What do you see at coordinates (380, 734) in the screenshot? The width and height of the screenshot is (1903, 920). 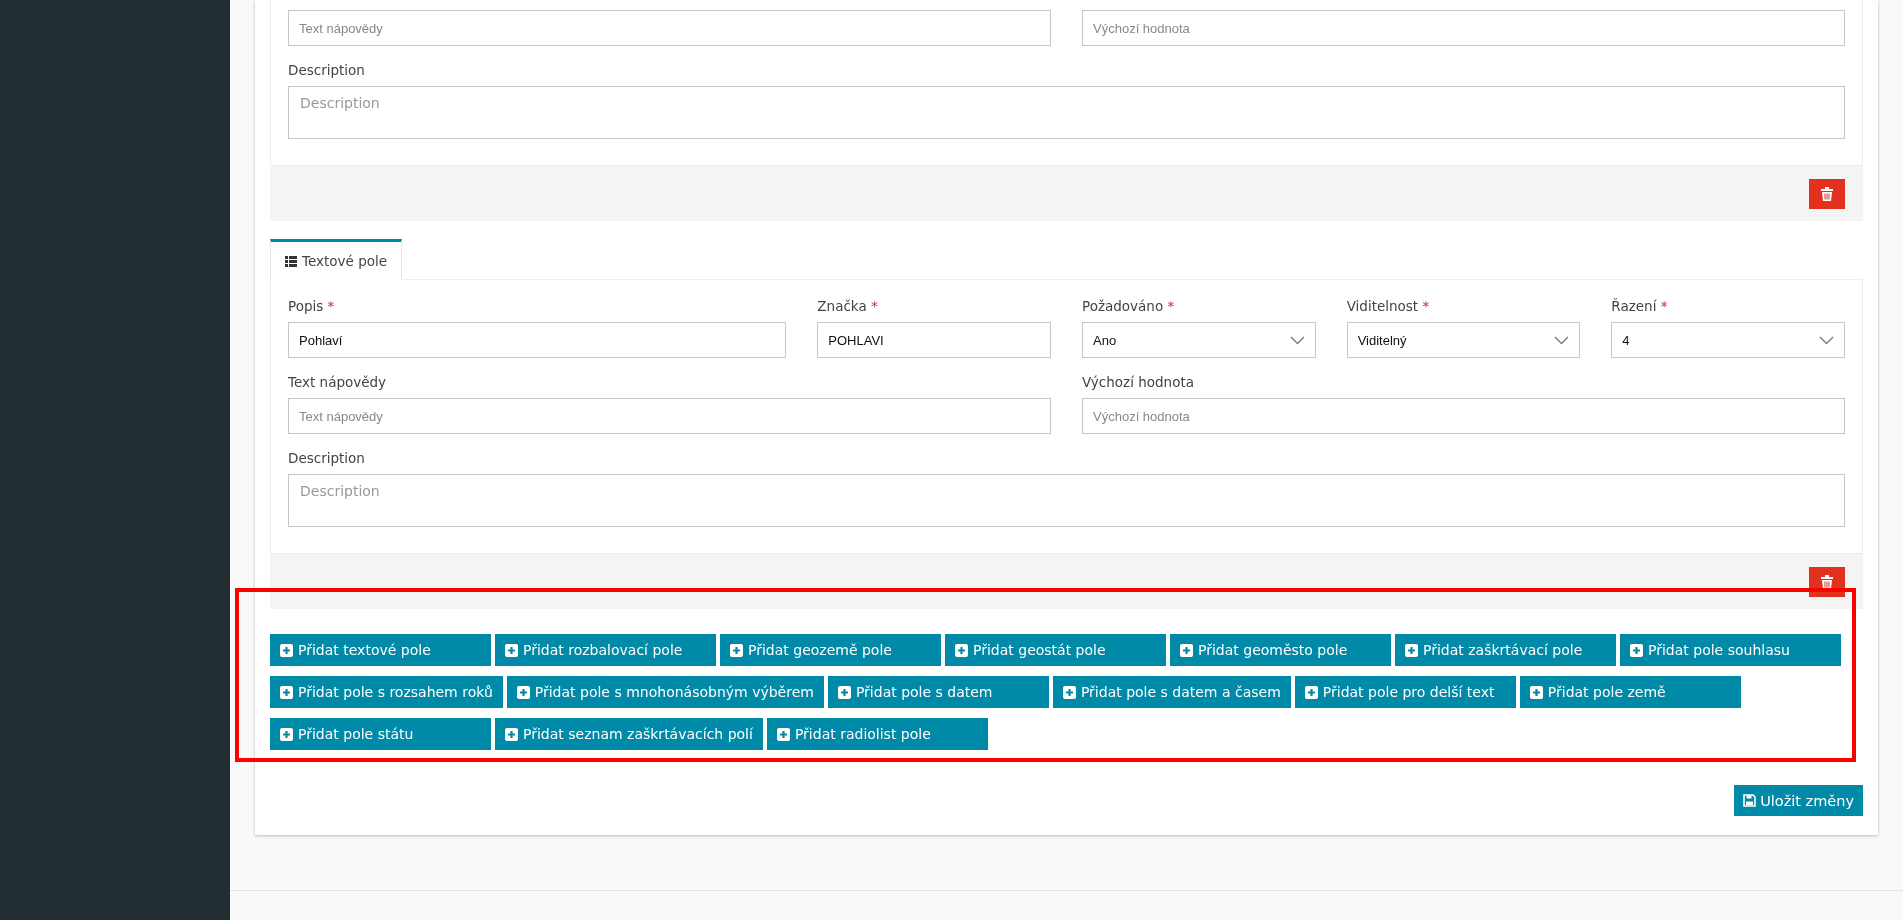 I see `add-field-button: Přidat pole státu` at bounding box center [380, 734].